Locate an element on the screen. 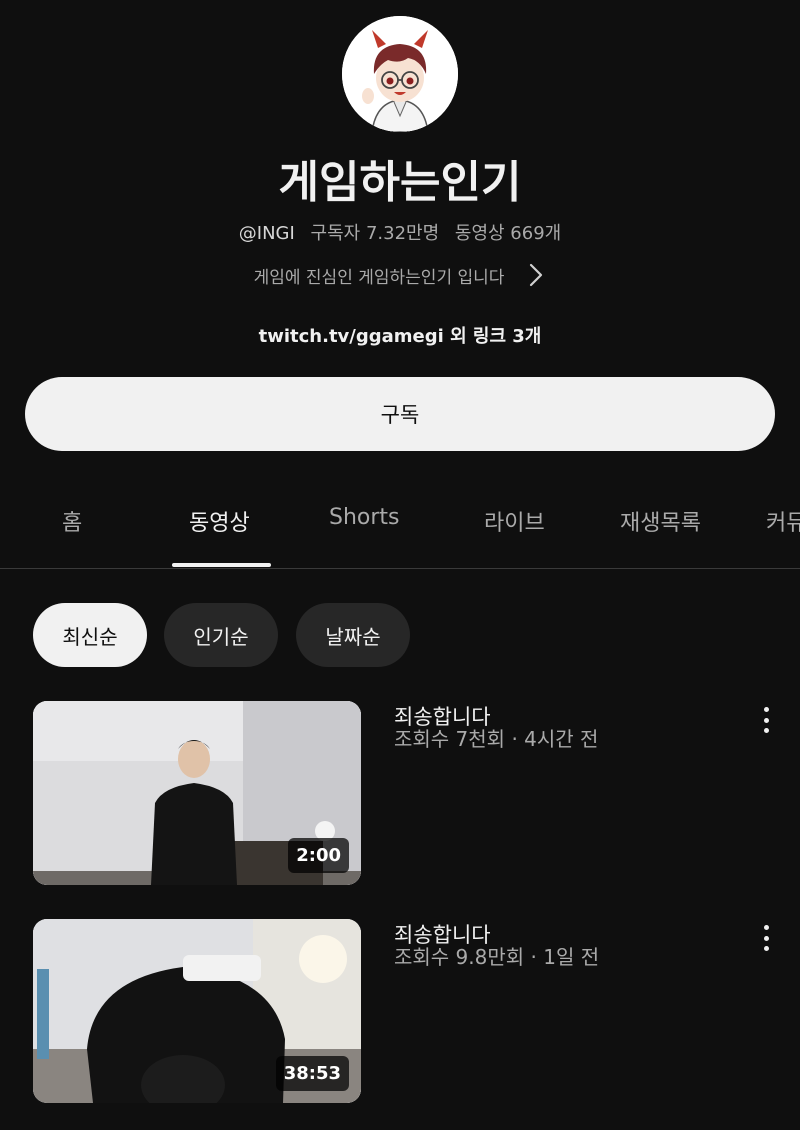 The image size is (800, 1130). channel-name: 게임하는인기 is located at coordinates (400, 182).